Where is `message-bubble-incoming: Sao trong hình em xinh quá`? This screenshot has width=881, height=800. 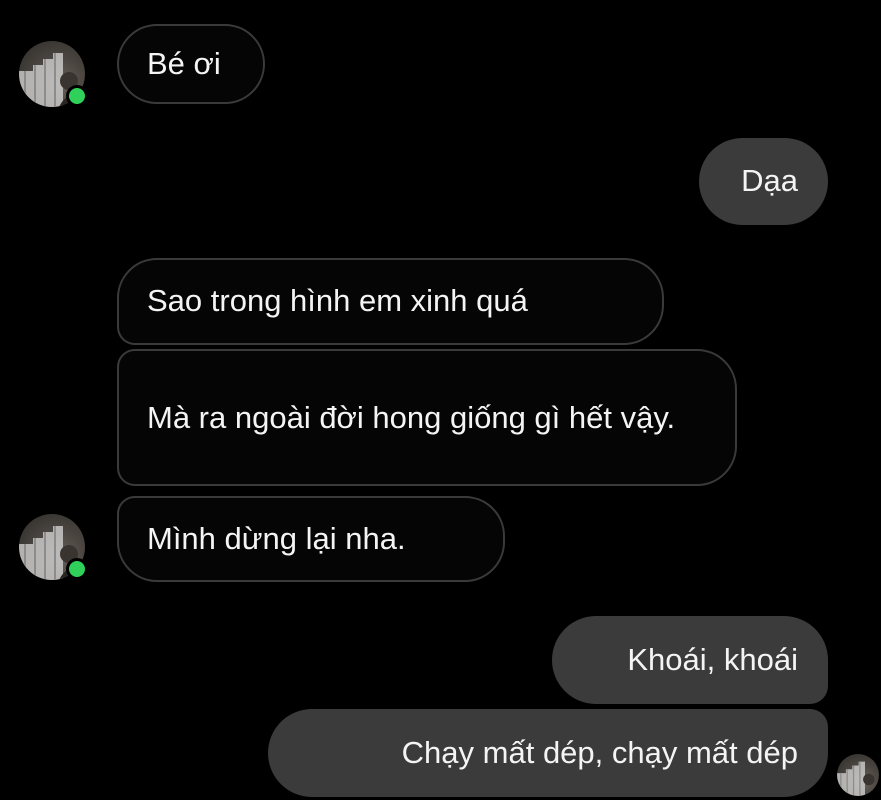 message-bubble-incoming: Sao trong hình em xinh quá is located at coordinates (390, 301).